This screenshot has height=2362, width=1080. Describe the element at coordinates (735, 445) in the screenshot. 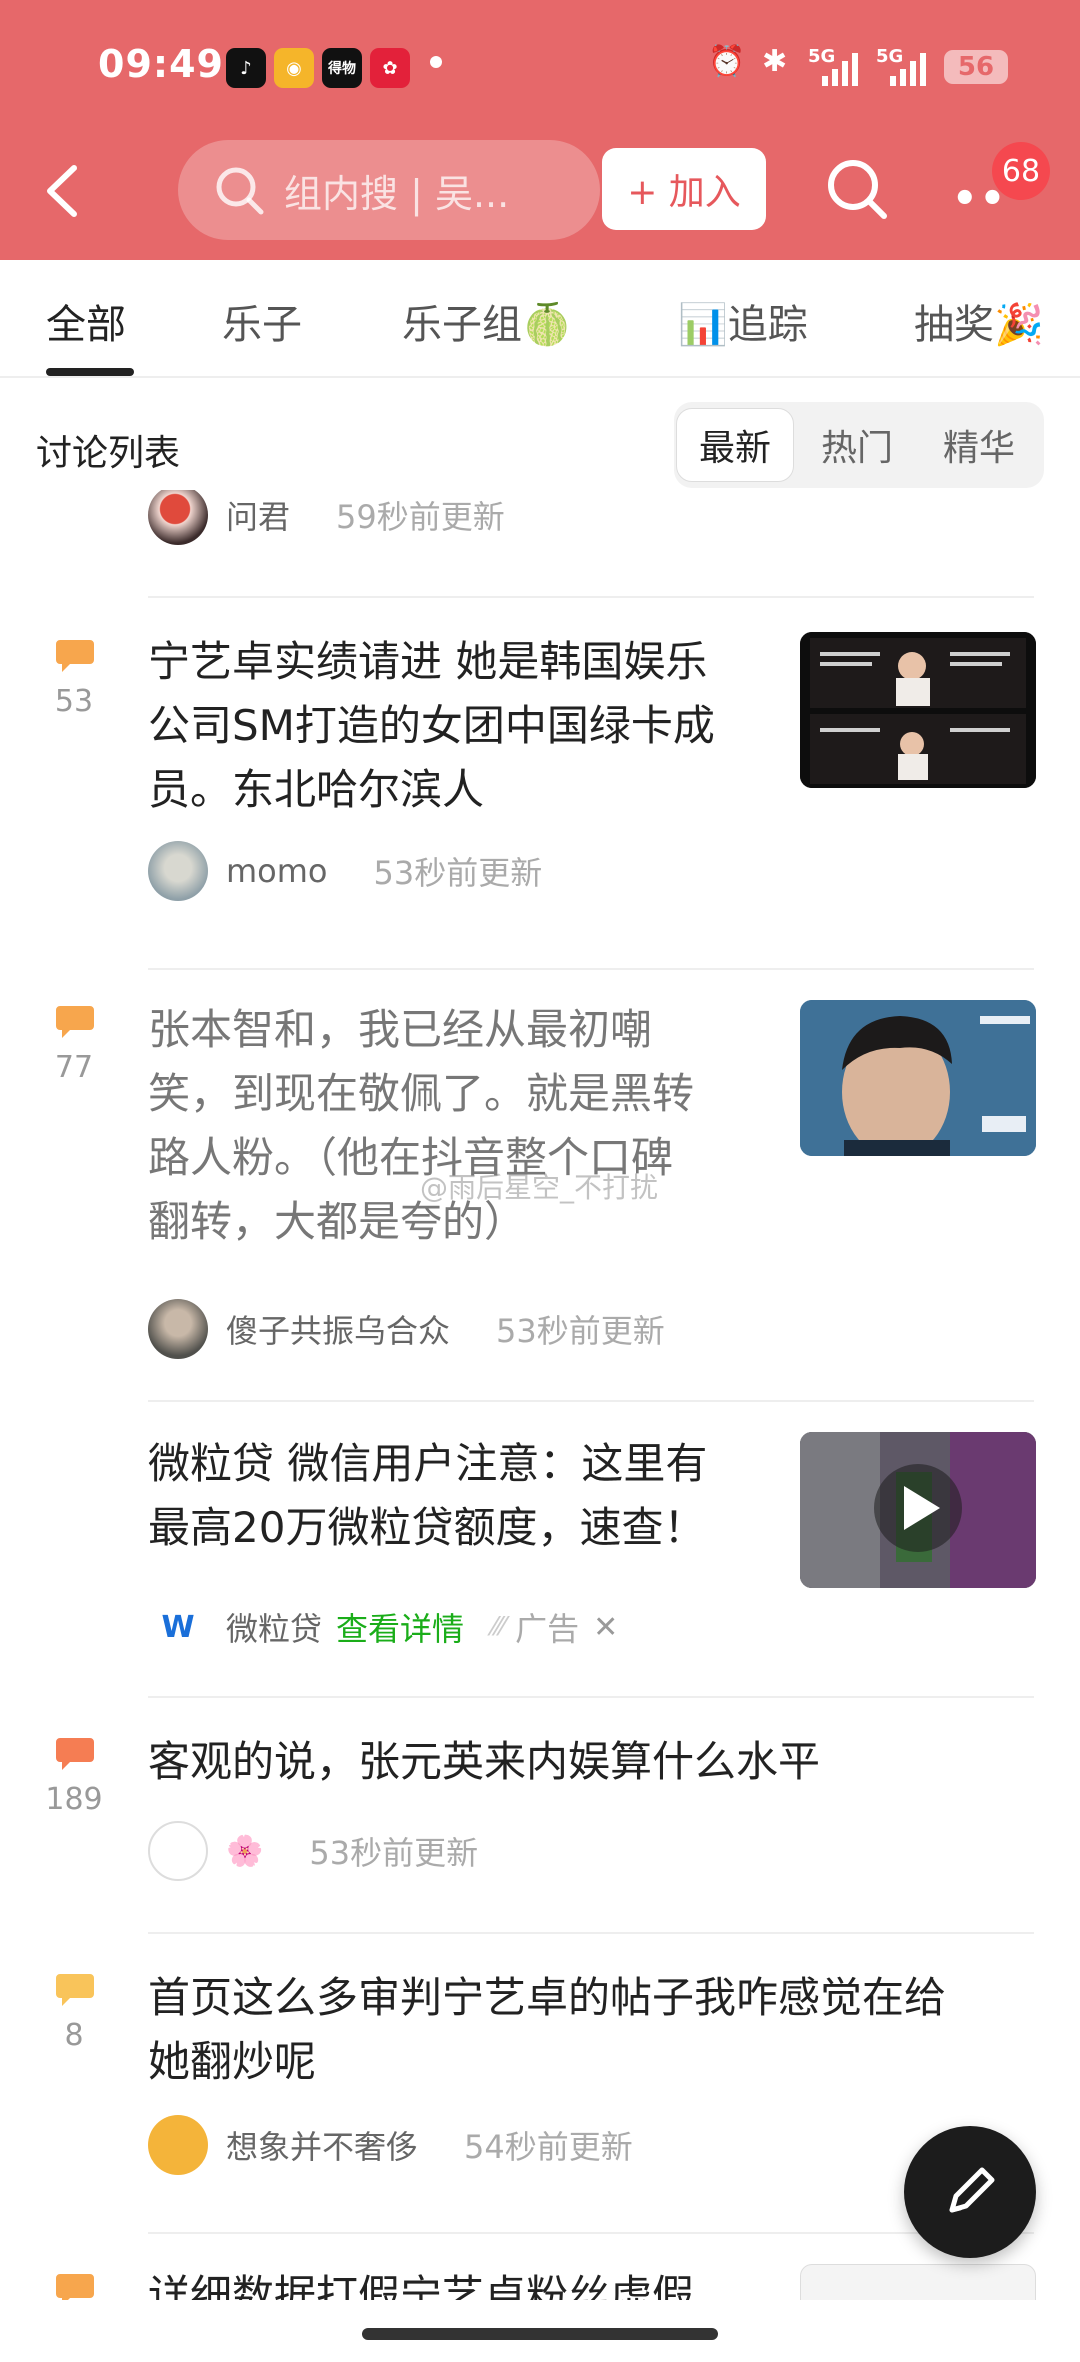

I see `sort-latest: 最新` at that location.